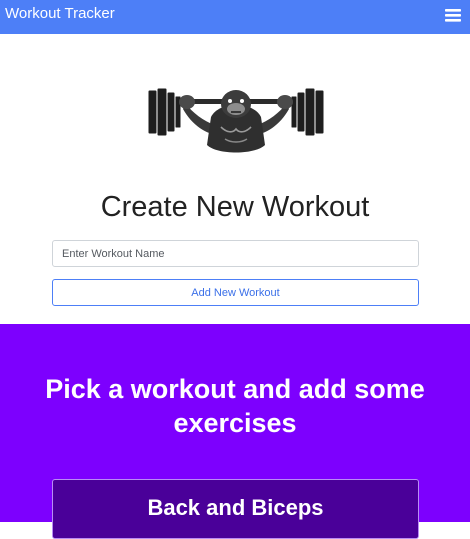  I want to click on add-new-workout-button: Add New Workout, so click(235, 292).